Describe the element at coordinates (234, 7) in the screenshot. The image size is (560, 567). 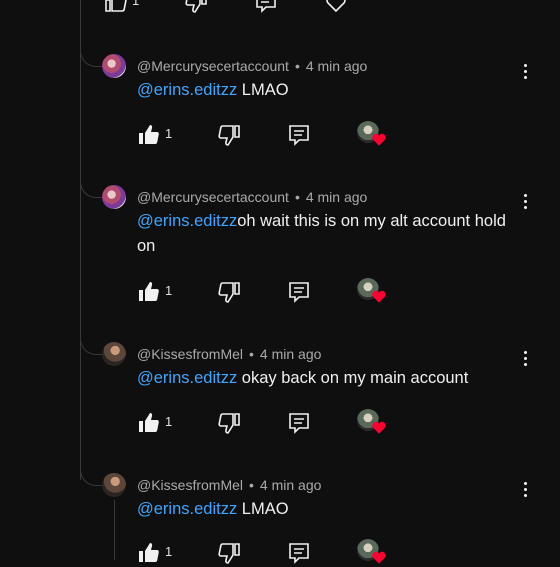
I see `partial-action-bar: 1` at that location.